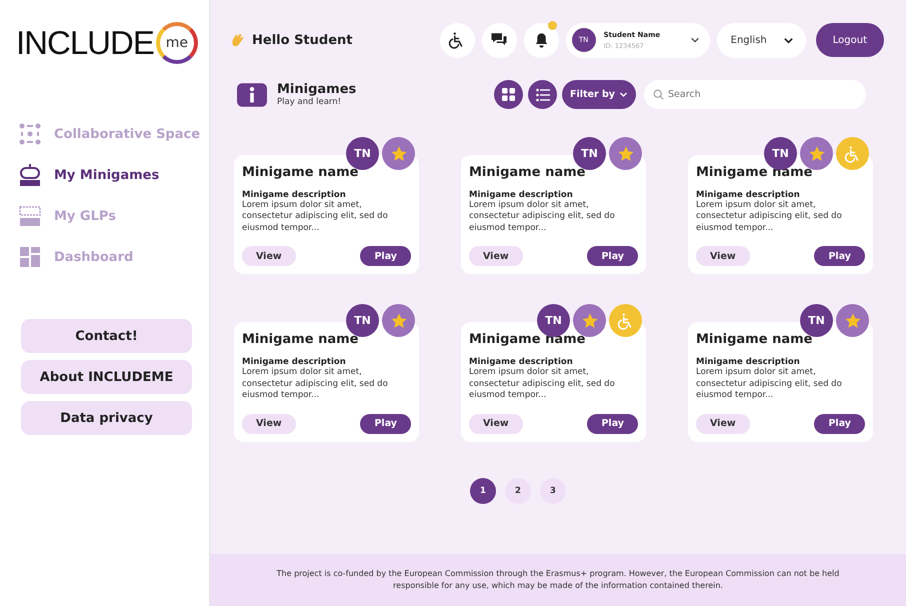 This screenshot has width=906, height=606. Describe the element at coordinates (106, 377) in the screenshot. I see `sidebar-button: About INCLUDEME` at that location.